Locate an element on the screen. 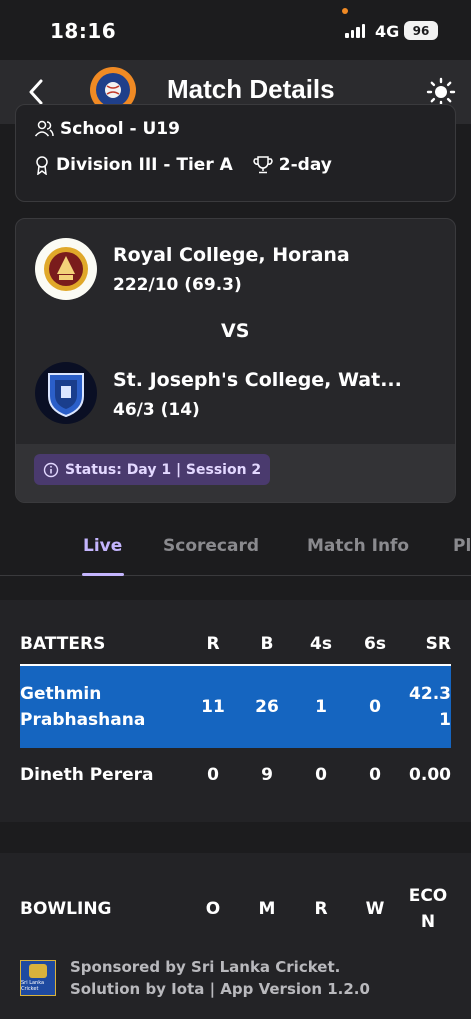  batter-row: Dineth Perera 0 9 0 0 0.00 is located at coordinates (235, 775).